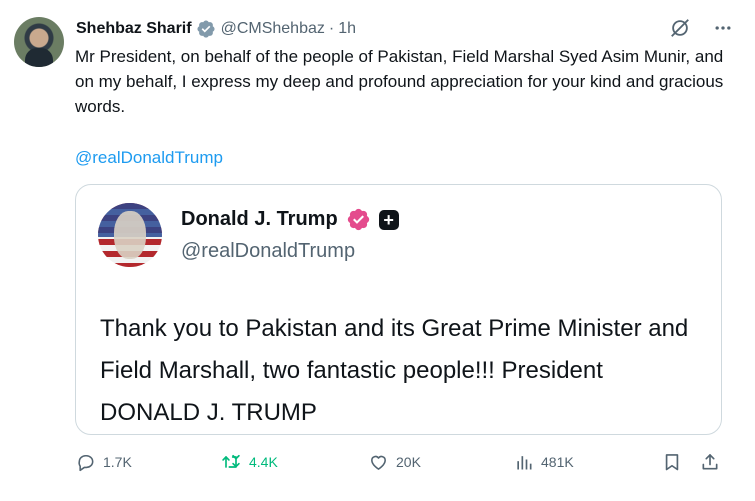 The image size is (755, 501). I want to click on quoted-post-header: Donald J. Trump +, so click(290, 219).